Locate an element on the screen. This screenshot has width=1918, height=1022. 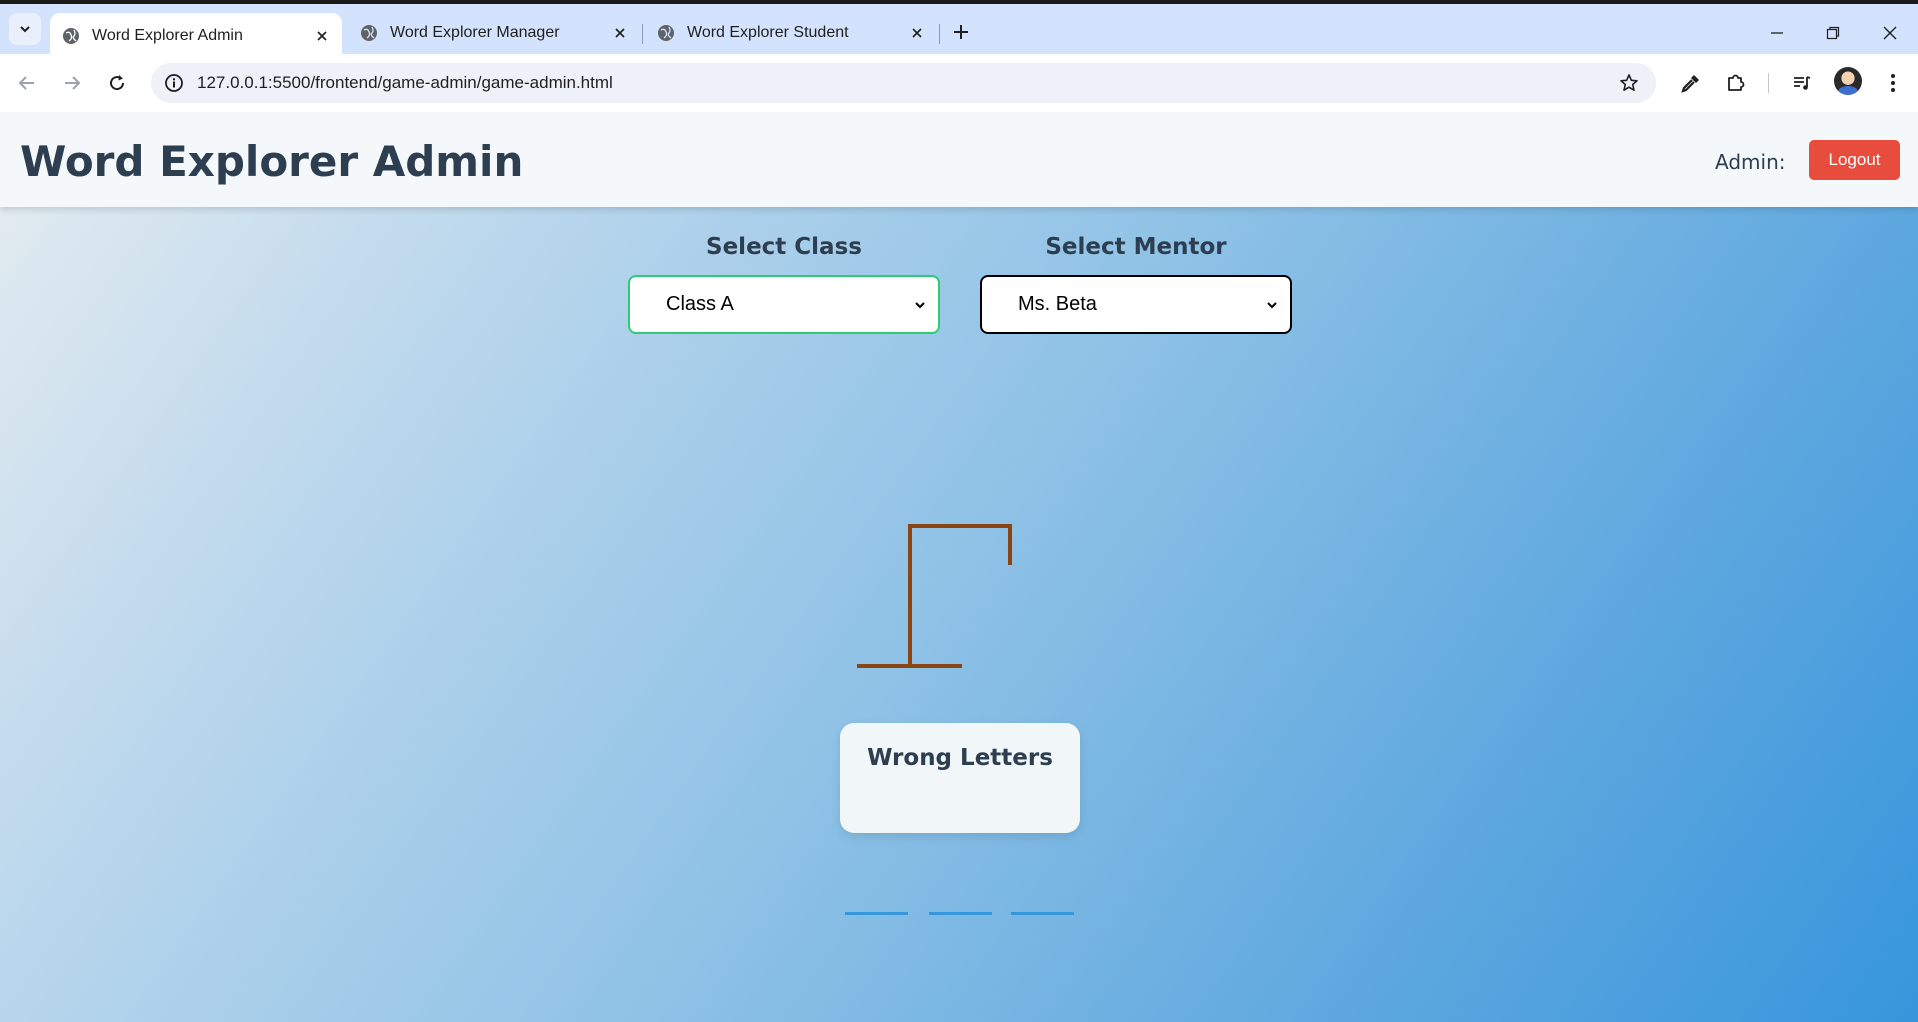
close-window-button is located at coordinates (1890, 33).